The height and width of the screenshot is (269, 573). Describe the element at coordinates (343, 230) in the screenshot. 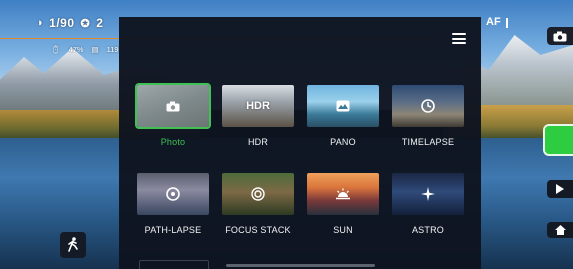

I see `mode-label: SUN` at that location.